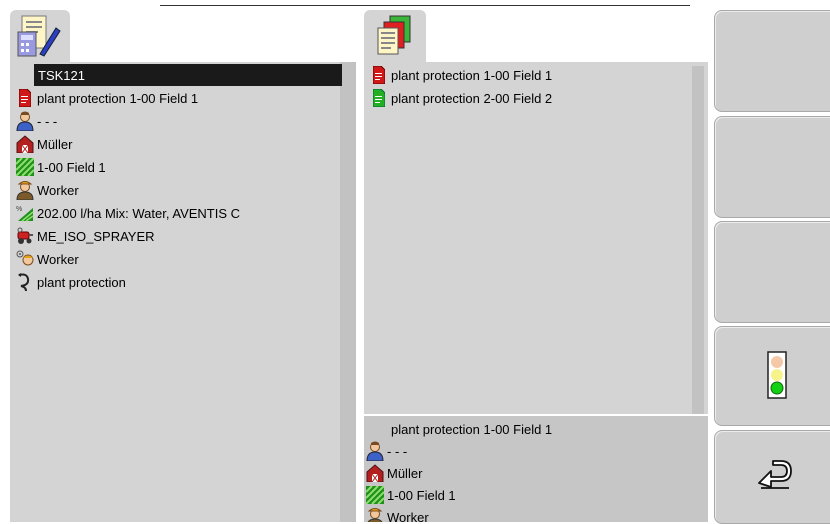 The image size is (830, 524). What do you see at coordinates (379, 98) in the screenshot?
I see `green-document-icon` at bounding box center [379, 98].